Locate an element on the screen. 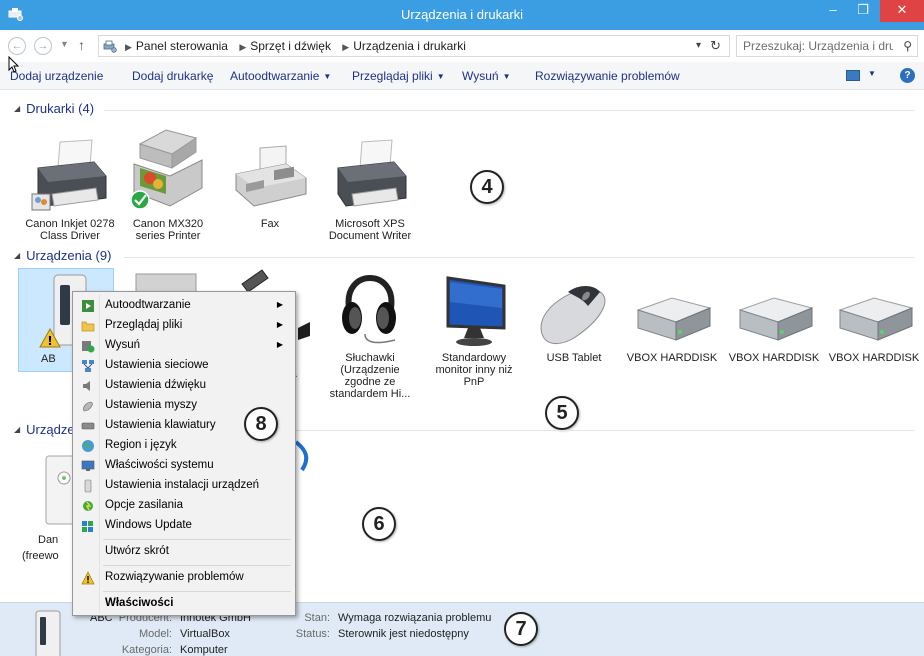  details-category-label: Kategoria: is located at coordinates (146, 650).